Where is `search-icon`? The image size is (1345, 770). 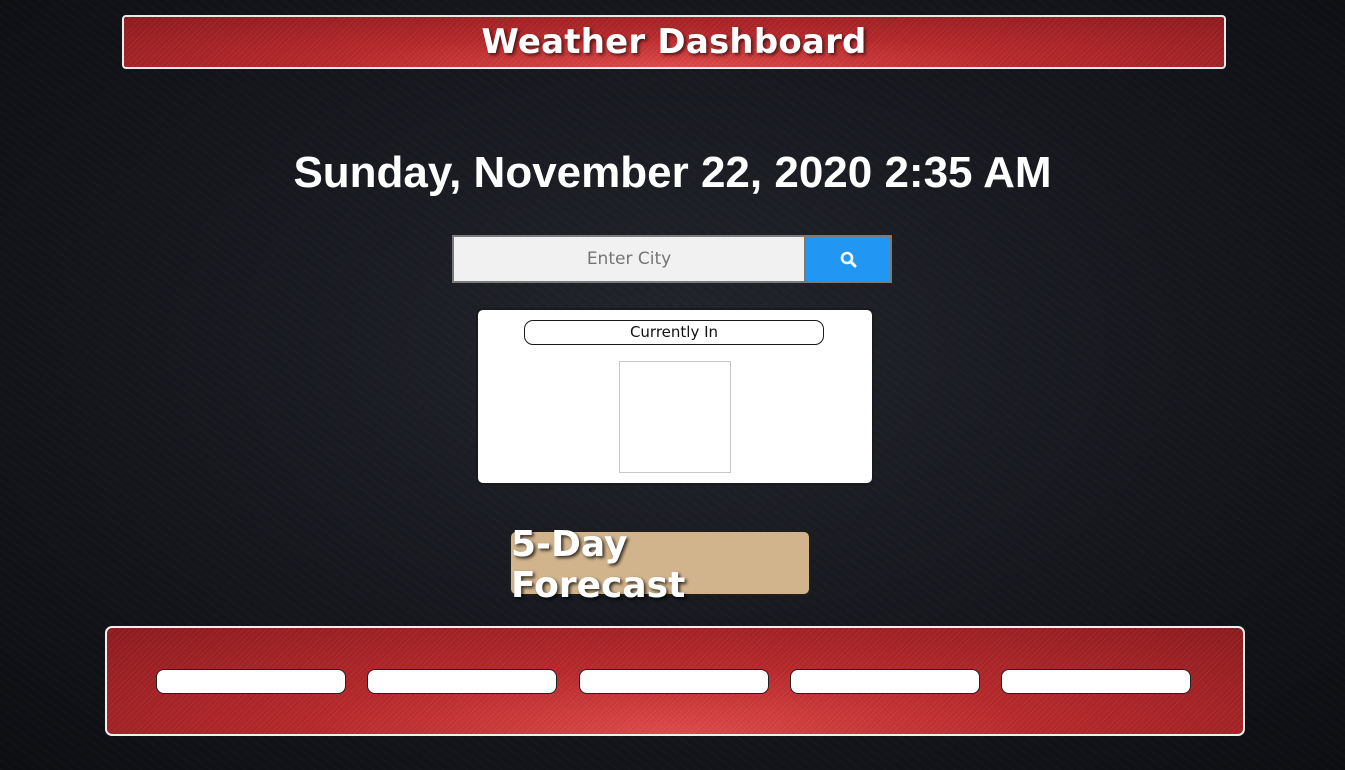
search-icon is located at coordinates (848, 259).